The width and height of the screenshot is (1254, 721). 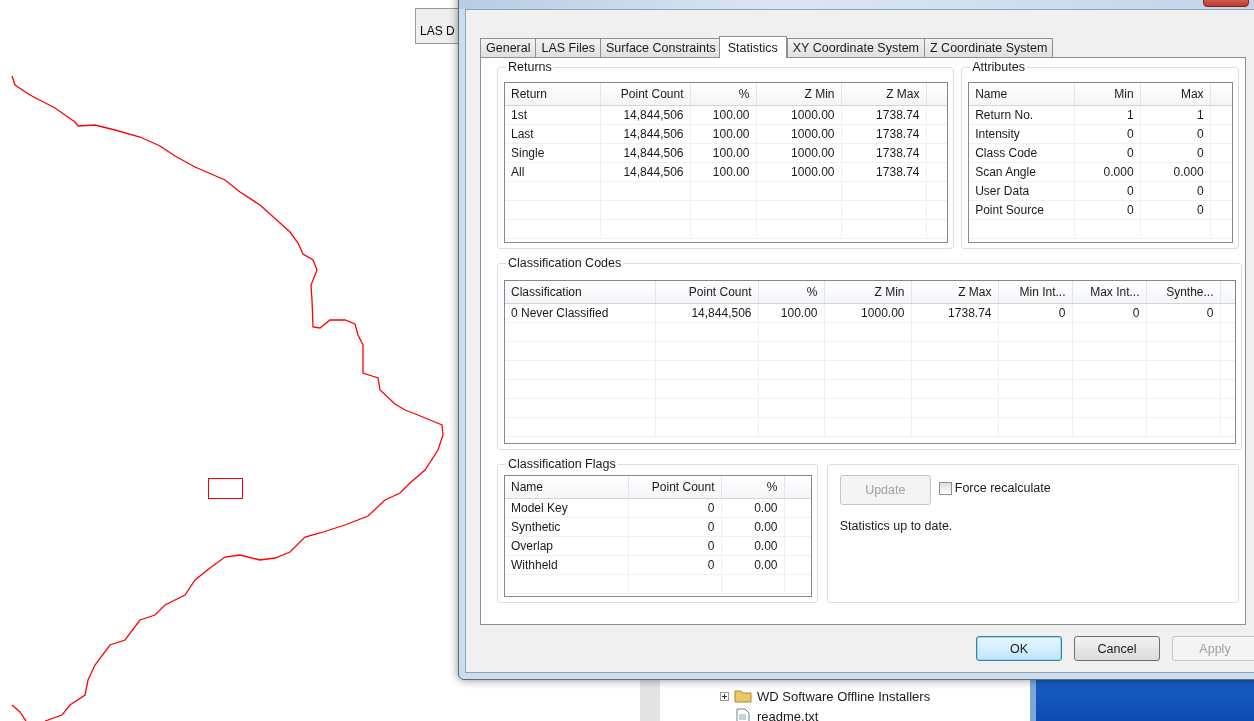 What do you see at coordinates (855, 47) in the screenshot?
I see `tab: XY Coordinate System` at bounding box center [855, 47].